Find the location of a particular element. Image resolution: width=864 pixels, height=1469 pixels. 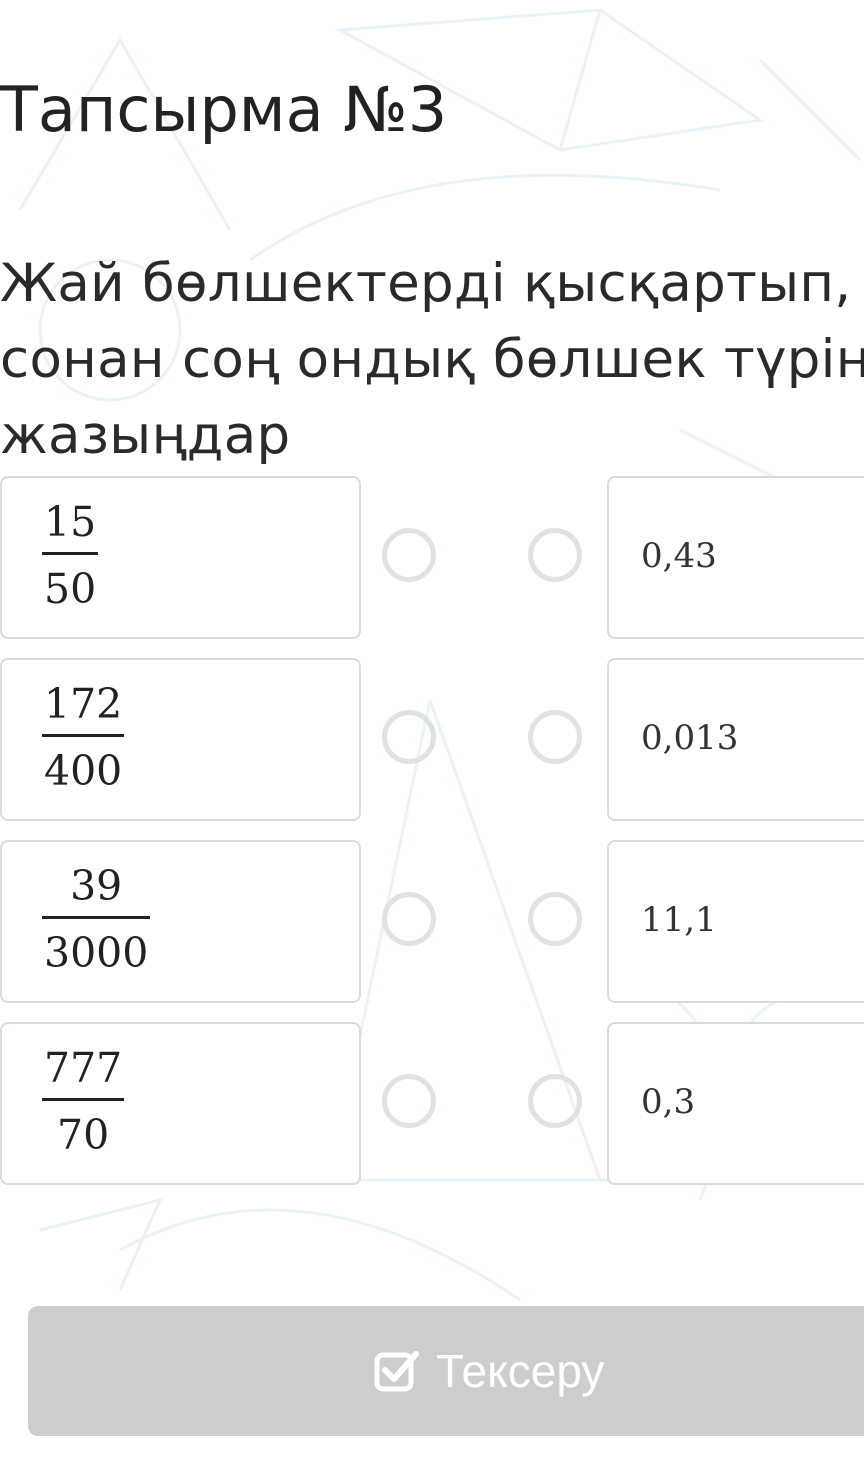

fraction-numerator: 172 is located at coordinates (83, 704).